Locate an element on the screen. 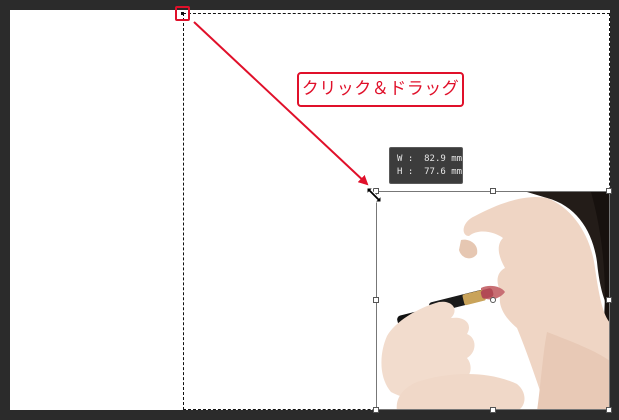 This screenshot has width=619, height=420. handle-top-right is located at coordinates (609, 191).